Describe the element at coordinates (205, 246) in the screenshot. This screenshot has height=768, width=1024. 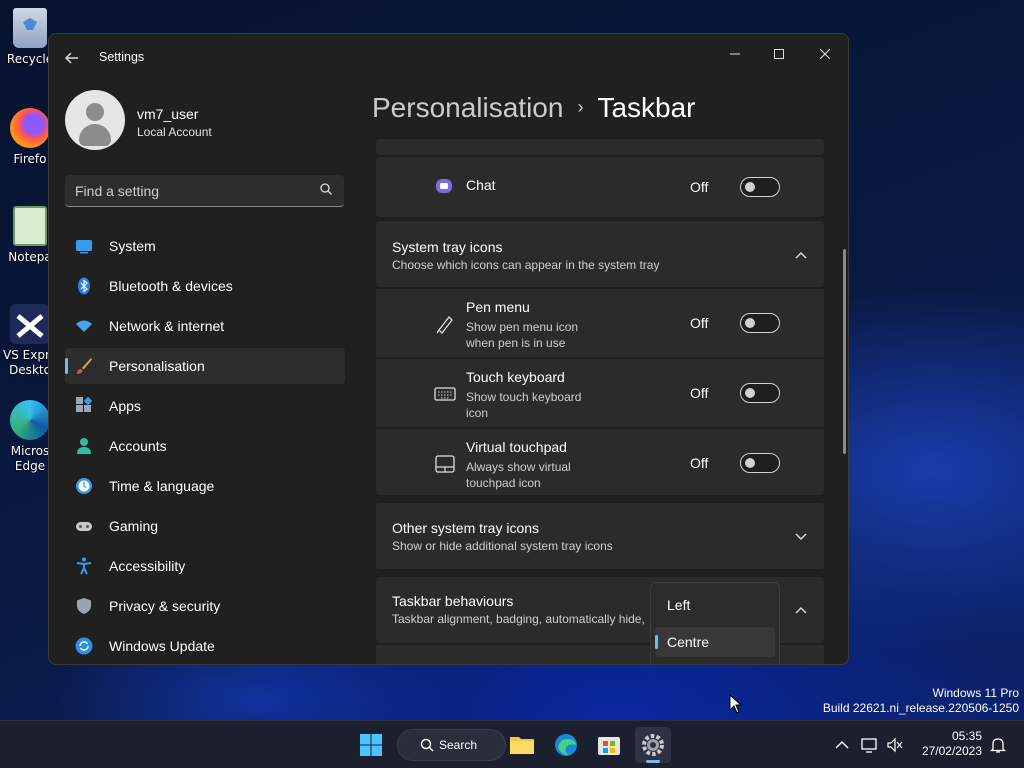
I see `sidebar-item-system: System` at that location.